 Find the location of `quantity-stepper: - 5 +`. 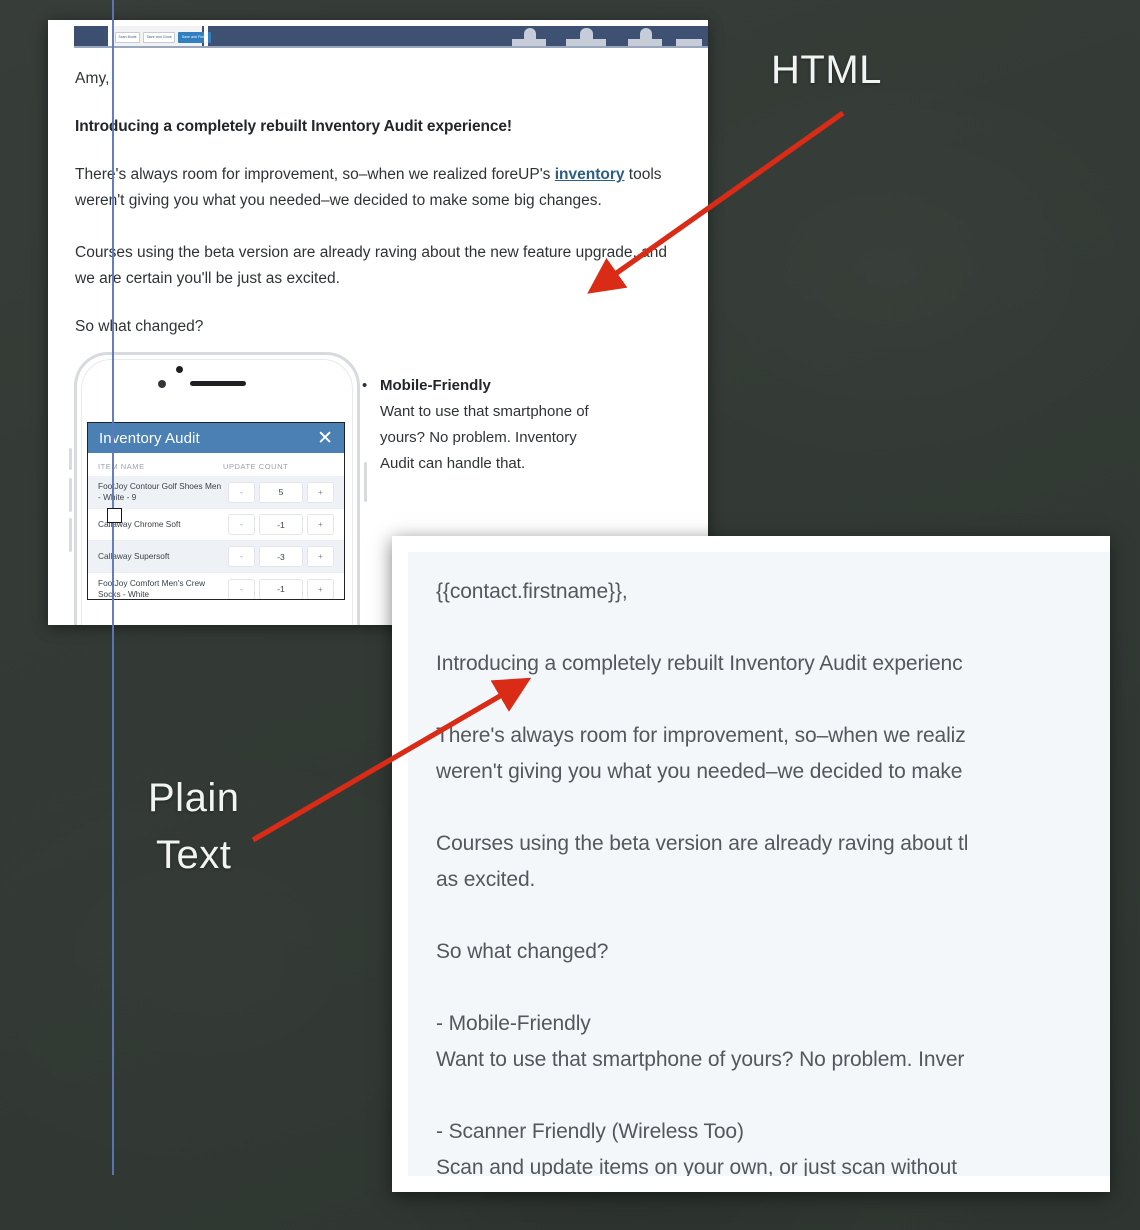

quantity-stepper: - 5 + is located at coordinates (281, 492).